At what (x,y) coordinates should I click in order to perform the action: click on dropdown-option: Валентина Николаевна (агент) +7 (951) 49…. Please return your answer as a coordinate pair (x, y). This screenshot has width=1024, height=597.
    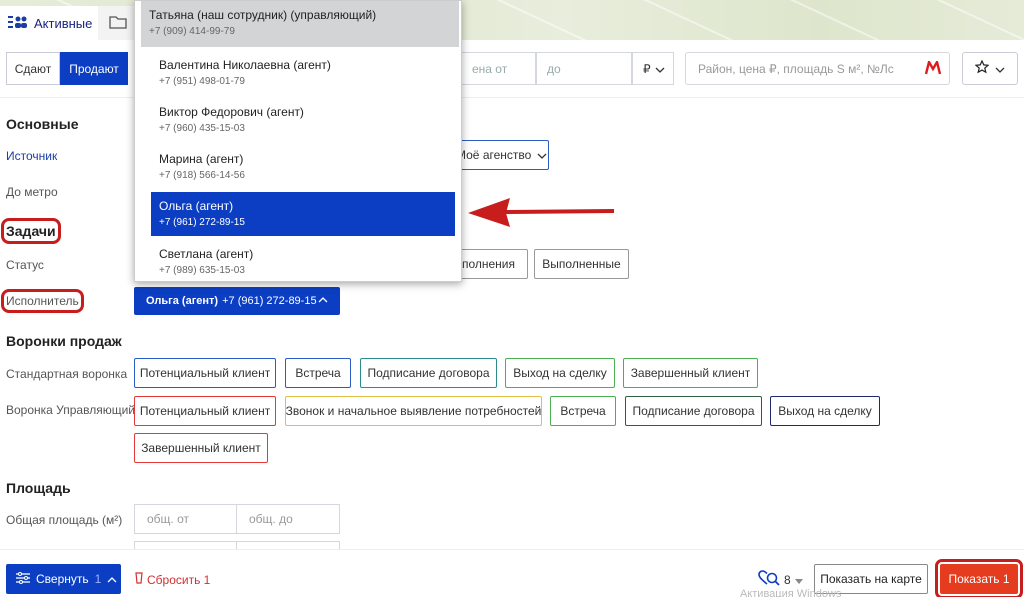
    Looking at the image, I should click on (310, 73).